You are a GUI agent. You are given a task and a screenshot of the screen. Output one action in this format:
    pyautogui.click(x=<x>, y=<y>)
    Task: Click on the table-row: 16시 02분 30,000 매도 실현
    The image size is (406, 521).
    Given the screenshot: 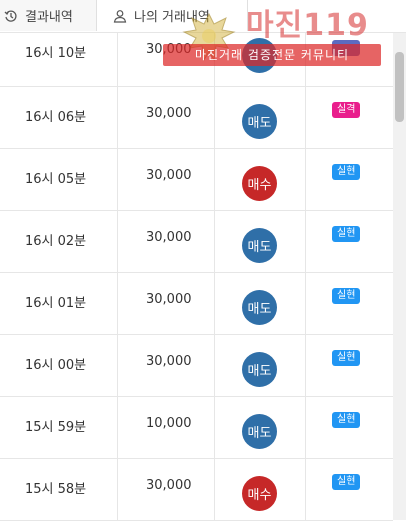 What is the action you would take?
    pyautogui.click(x=196, y=242)
    